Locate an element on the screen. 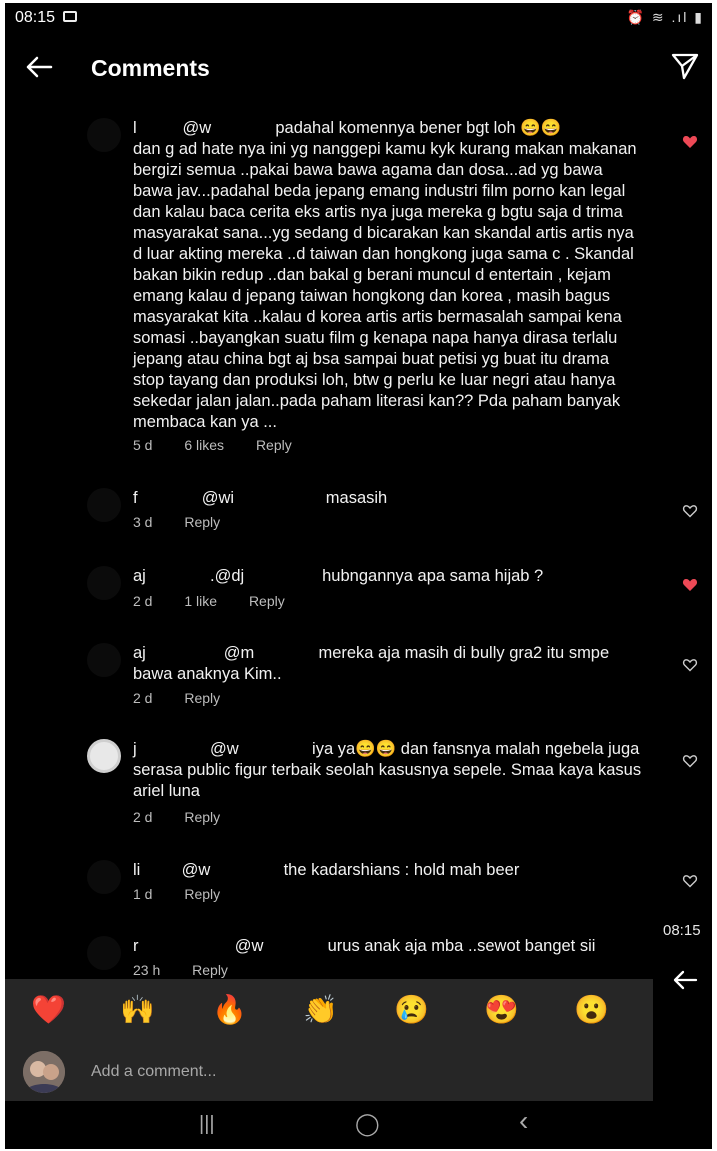 The image size is (717, 1151). comment-text: li @w the kadarshians : hold mah beer is located at coordinates (326, 870).